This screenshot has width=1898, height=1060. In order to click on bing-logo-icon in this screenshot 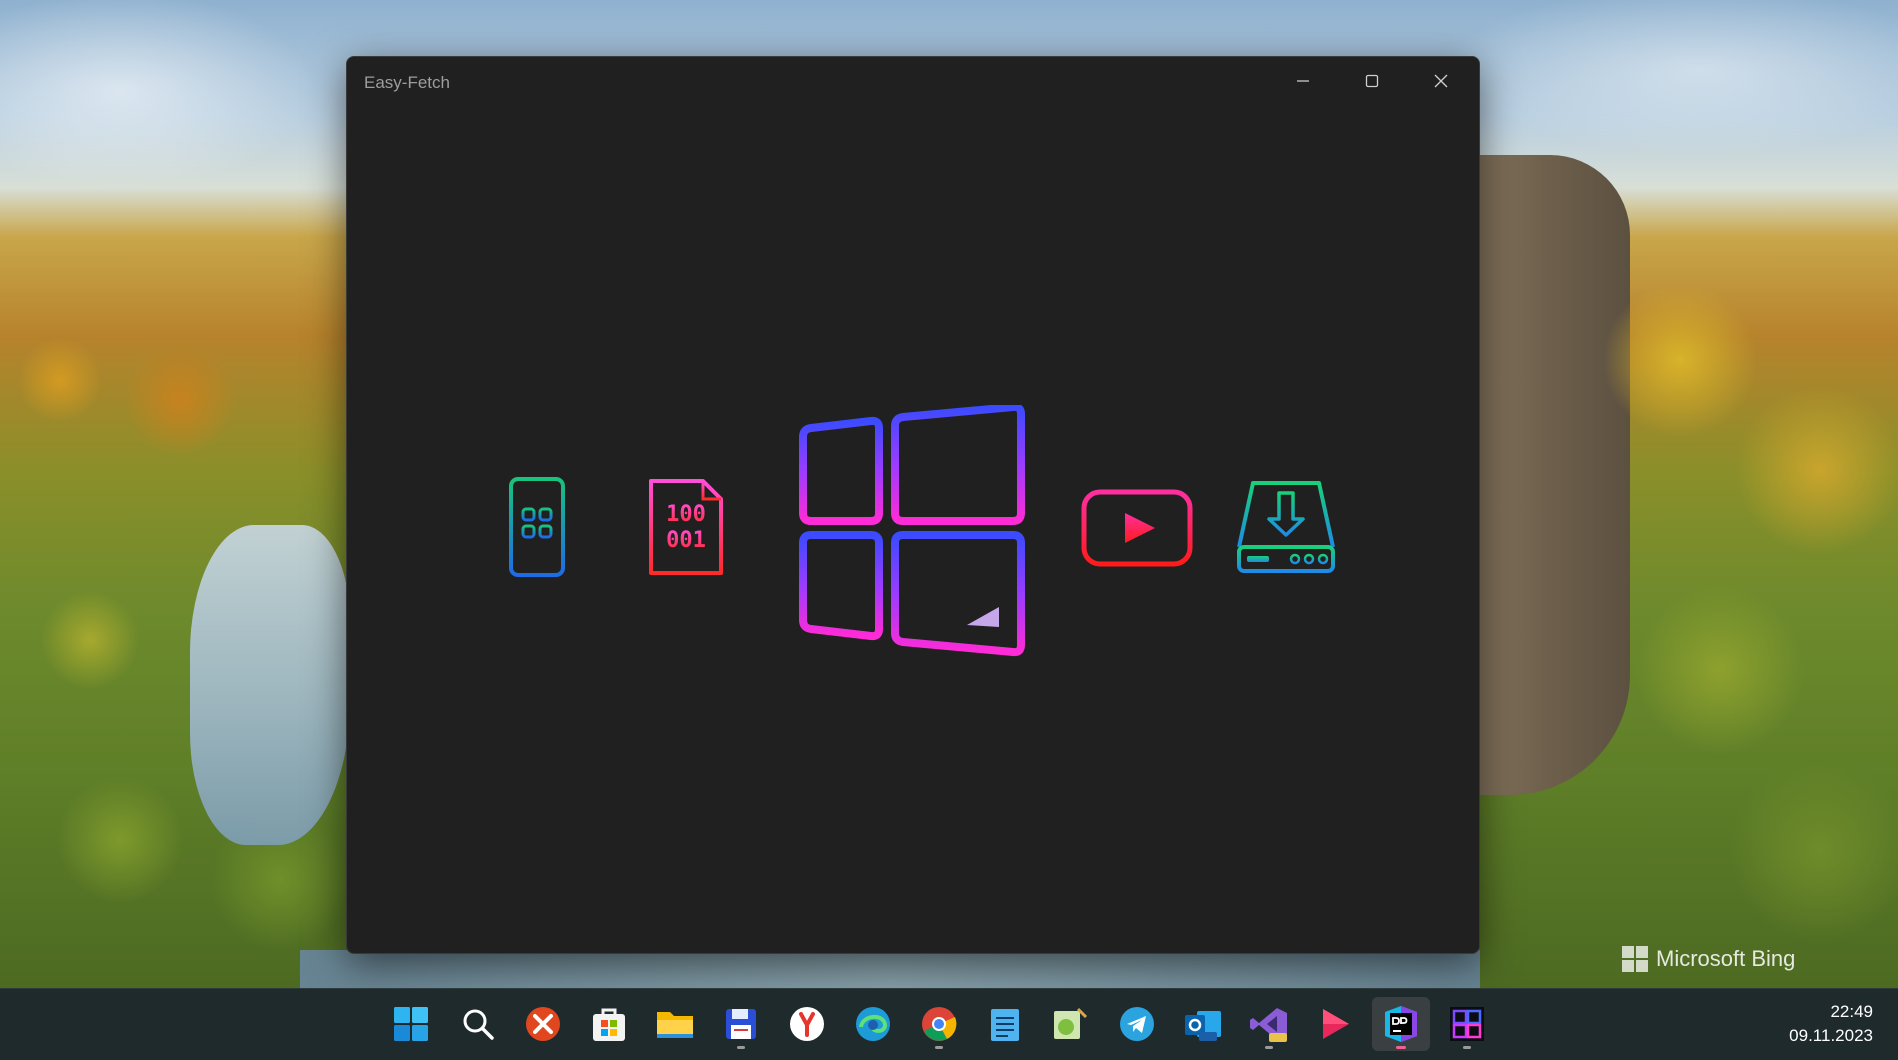, I will do `click(1635, 959)`.